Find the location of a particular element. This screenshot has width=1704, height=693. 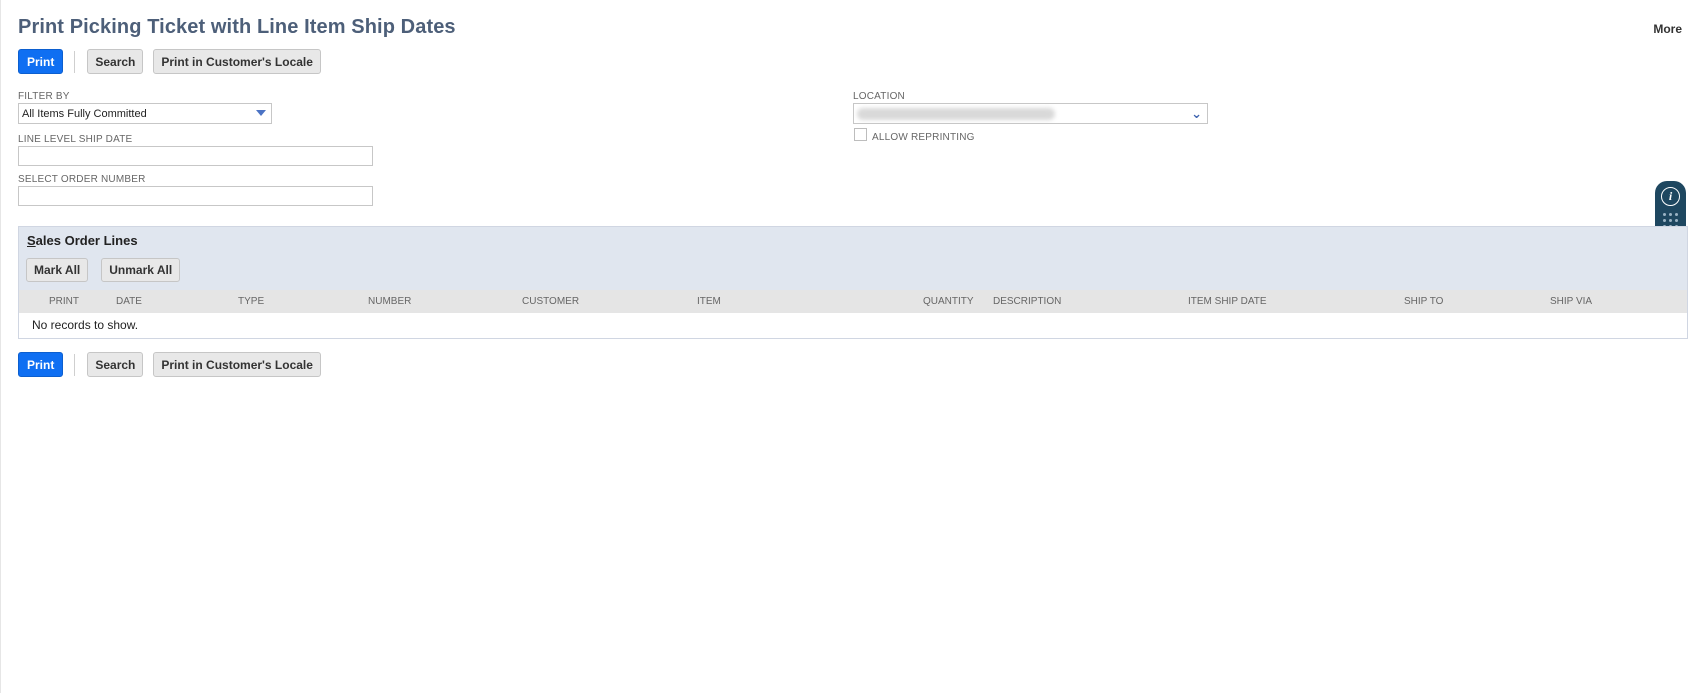

print-in-customer-locale-button: Print in Customer's Locale is located at coordinates (237, 61).